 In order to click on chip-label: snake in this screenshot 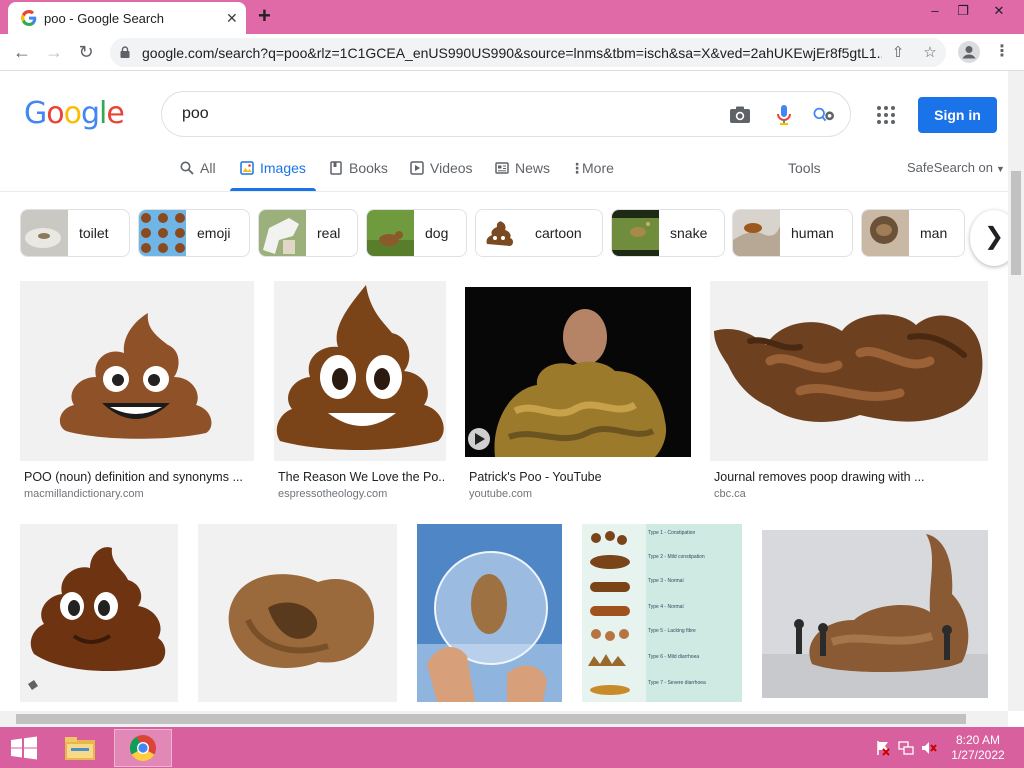, I will do `click(689, 233)`.